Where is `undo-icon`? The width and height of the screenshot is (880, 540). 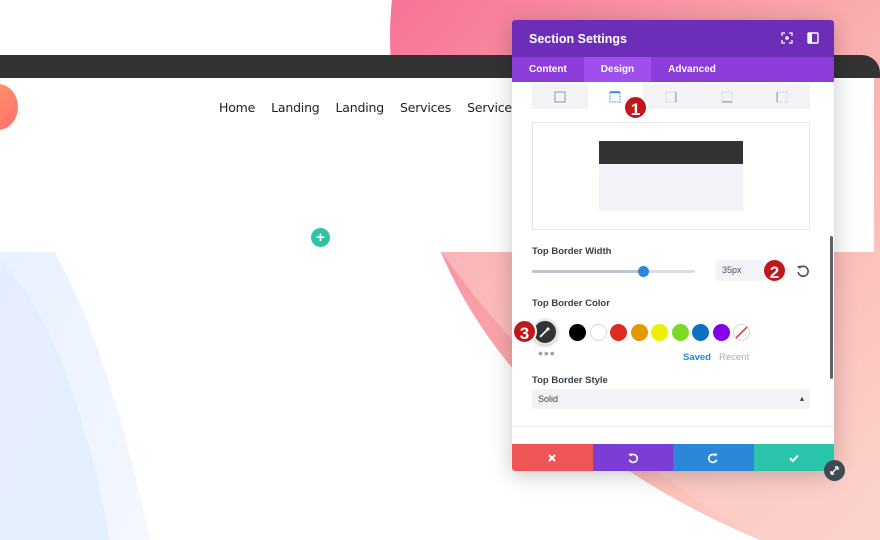 undo-icon is located at coordinates (632, 457).